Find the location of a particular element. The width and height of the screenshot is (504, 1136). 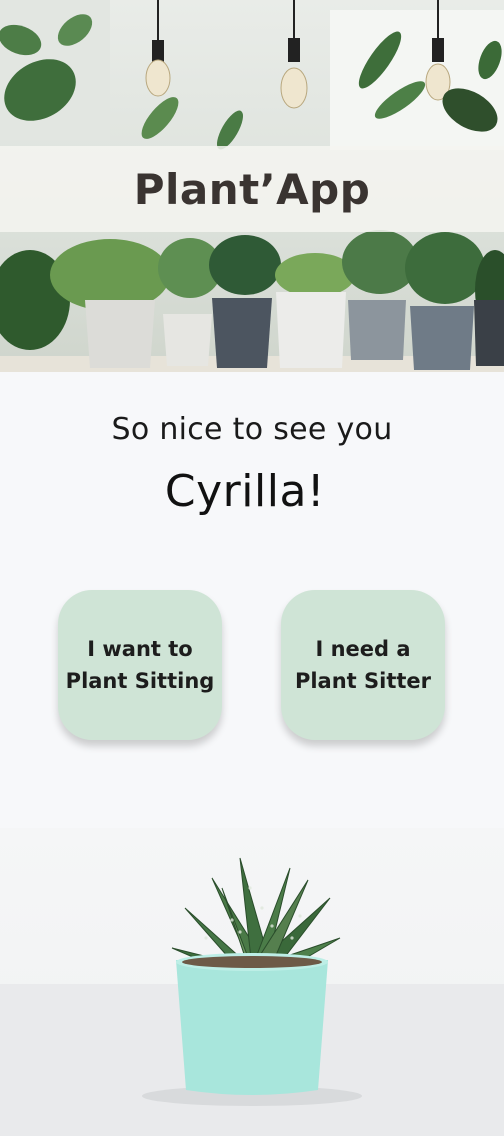

button-label-line2: Plant Sitter is located at coordinates (363, 681).